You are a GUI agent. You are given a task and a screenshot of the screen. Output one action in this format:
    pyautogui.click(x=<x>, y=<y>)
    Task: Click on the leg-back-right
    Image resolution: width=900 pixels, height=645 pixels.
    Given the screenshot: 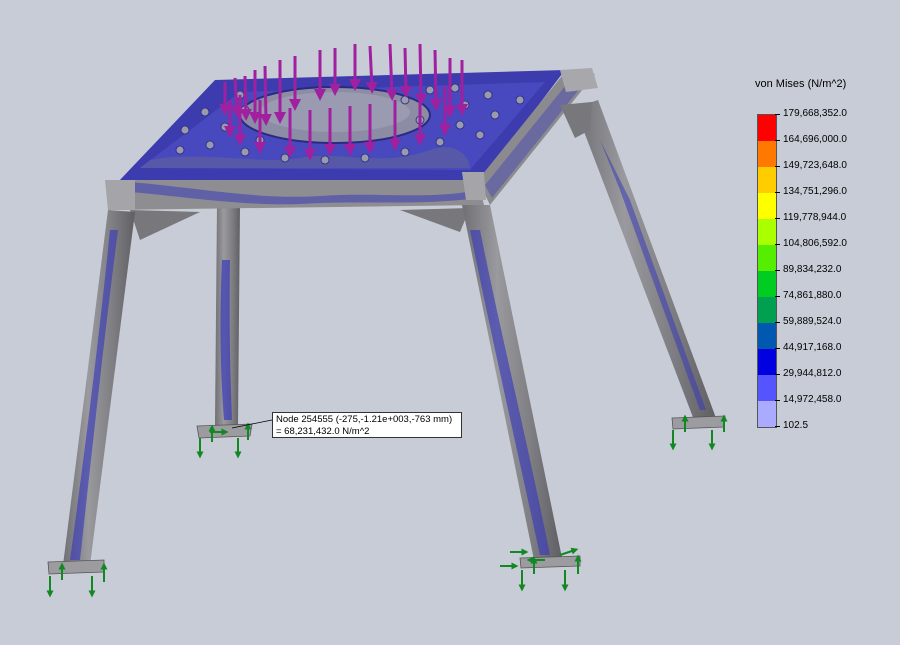 What is the action you would take?
    pyautogui.click(x=645, y=260)
    